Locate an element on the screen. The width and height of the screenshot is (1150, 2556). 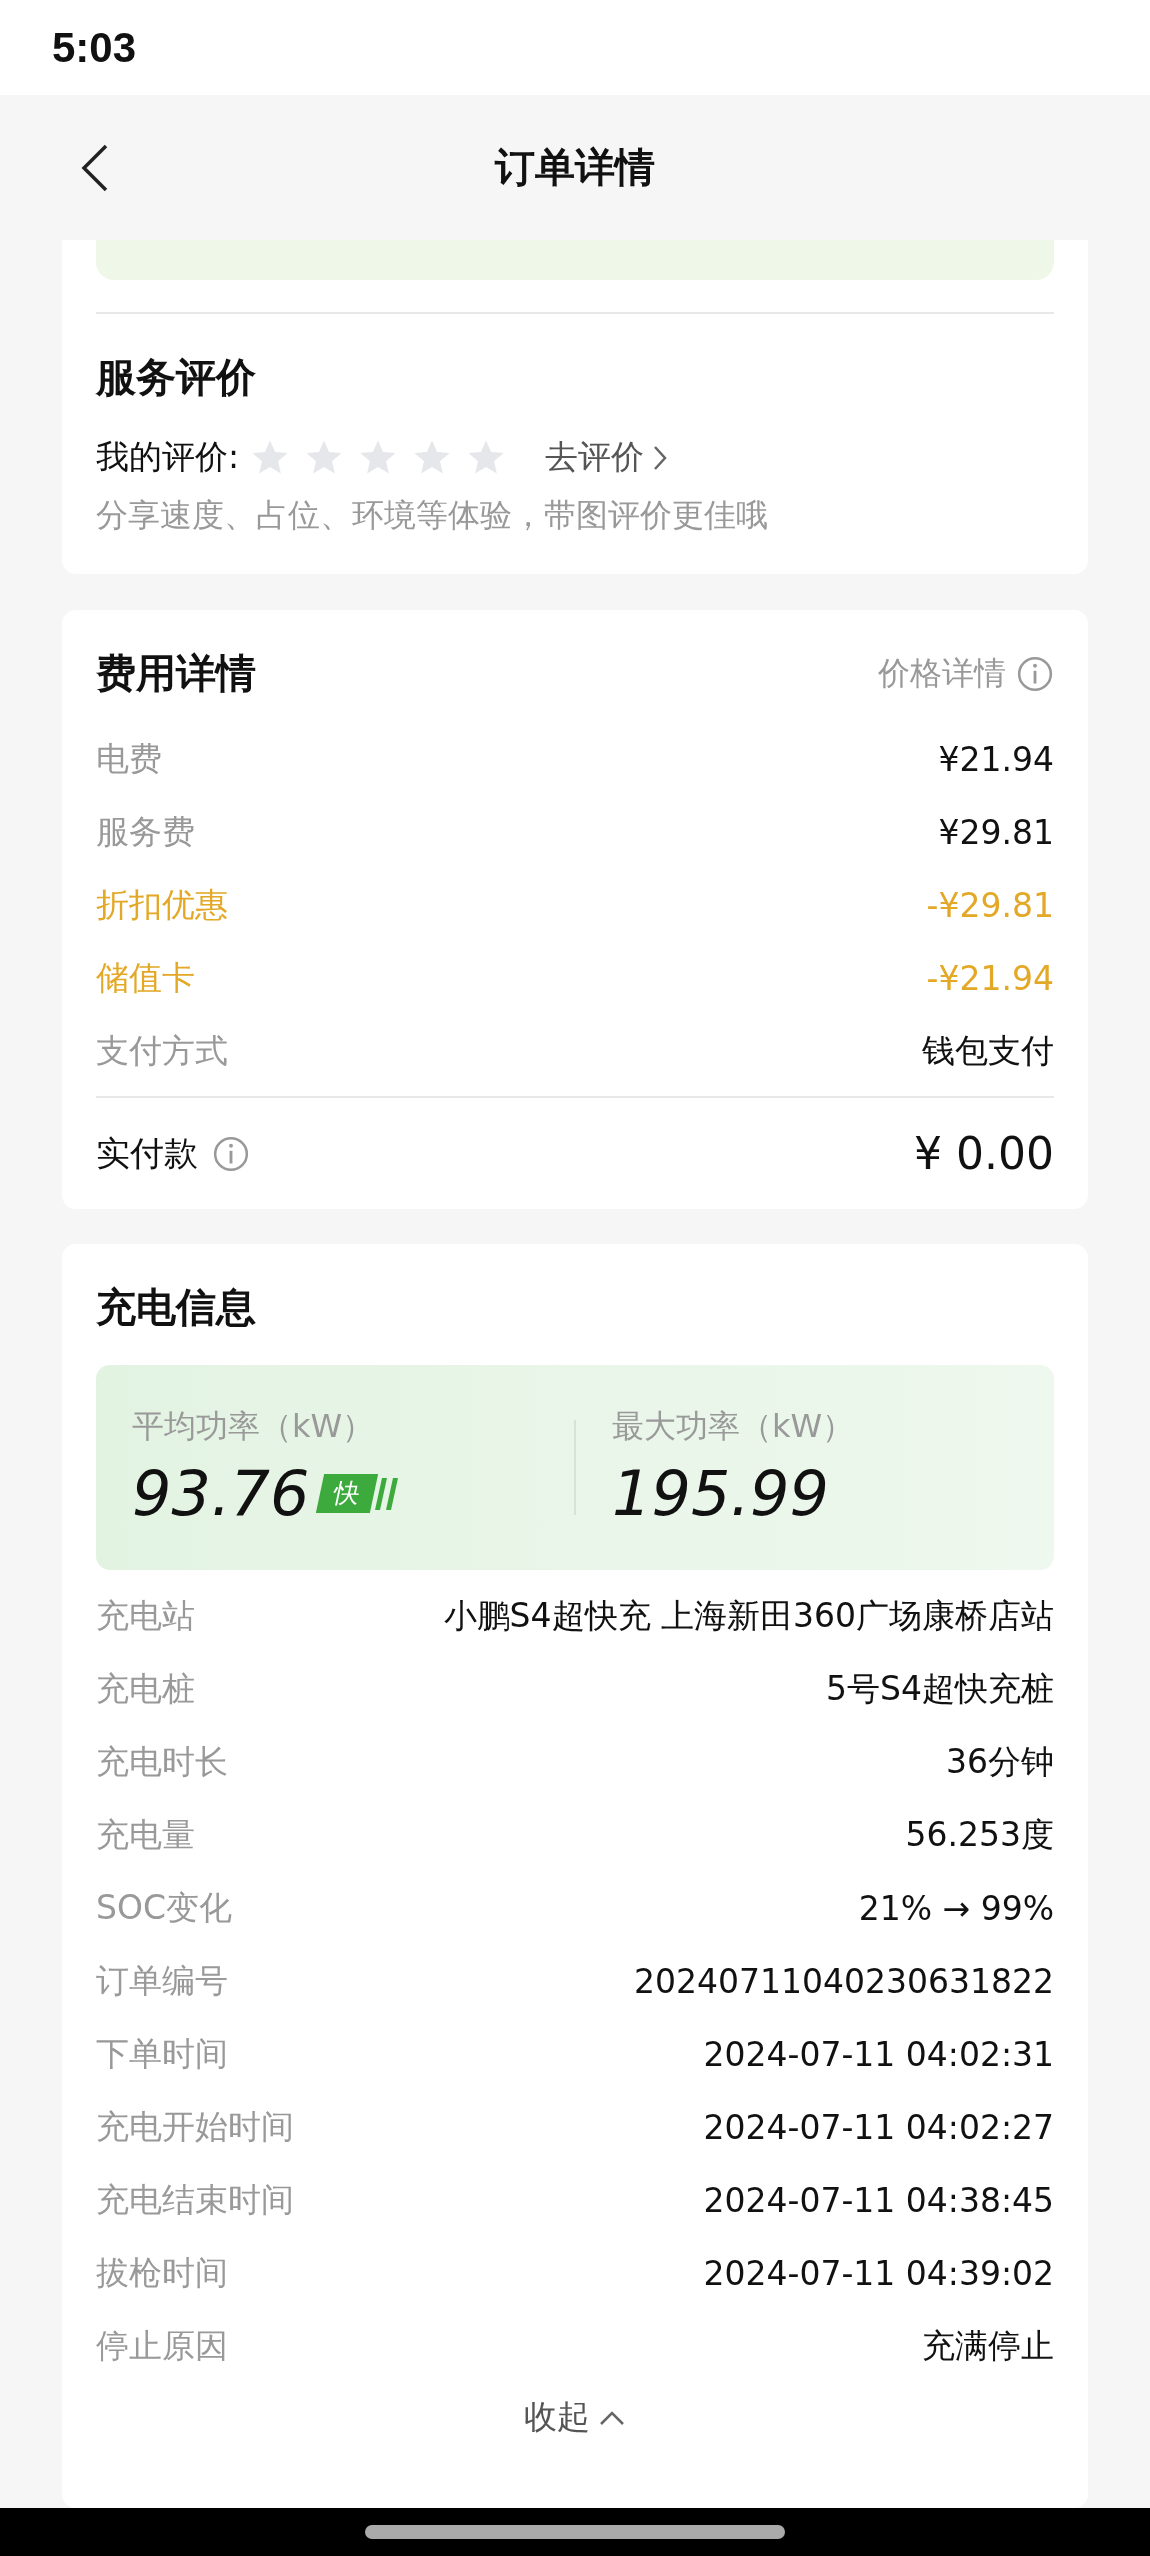
fee-value: -¥29.81 is located at coordinates (990, 905).